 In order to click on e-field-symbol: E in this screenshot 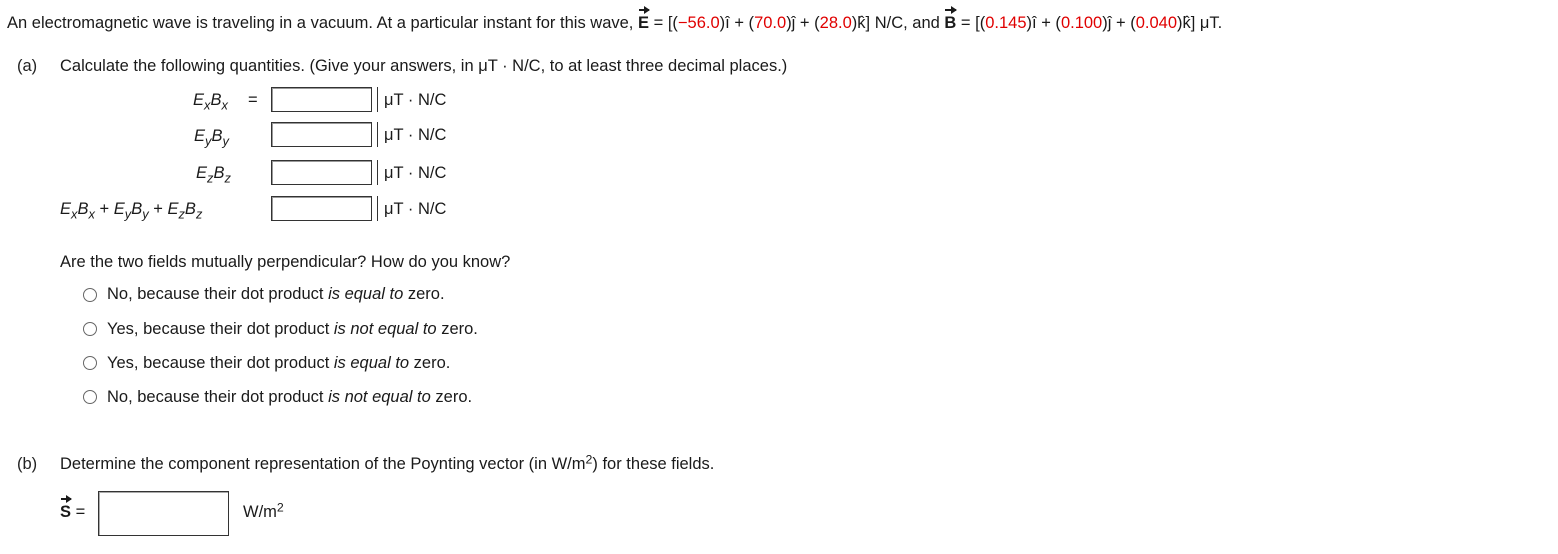, I will do `click(644, 19)`.